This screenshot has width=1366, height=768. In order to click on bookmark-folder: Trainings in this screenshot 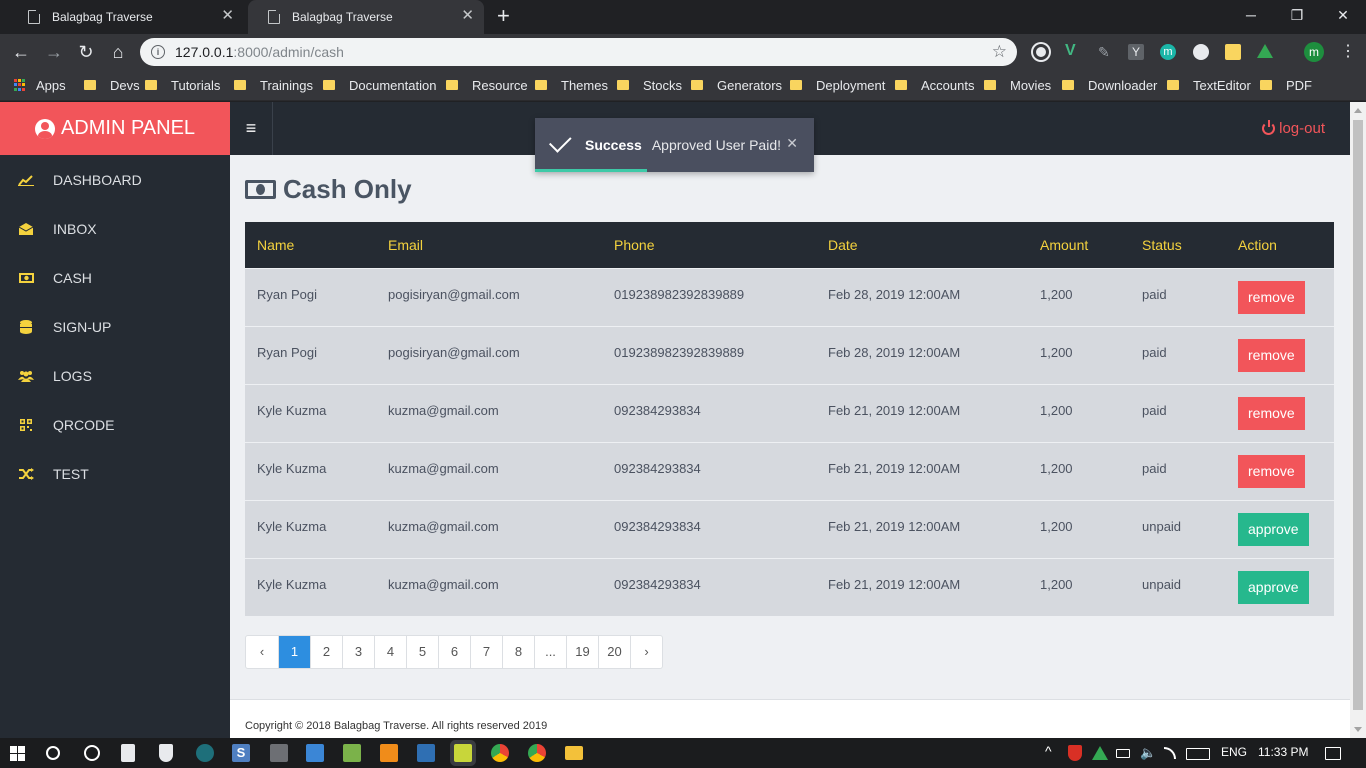, I will do `click(273, 85)`.